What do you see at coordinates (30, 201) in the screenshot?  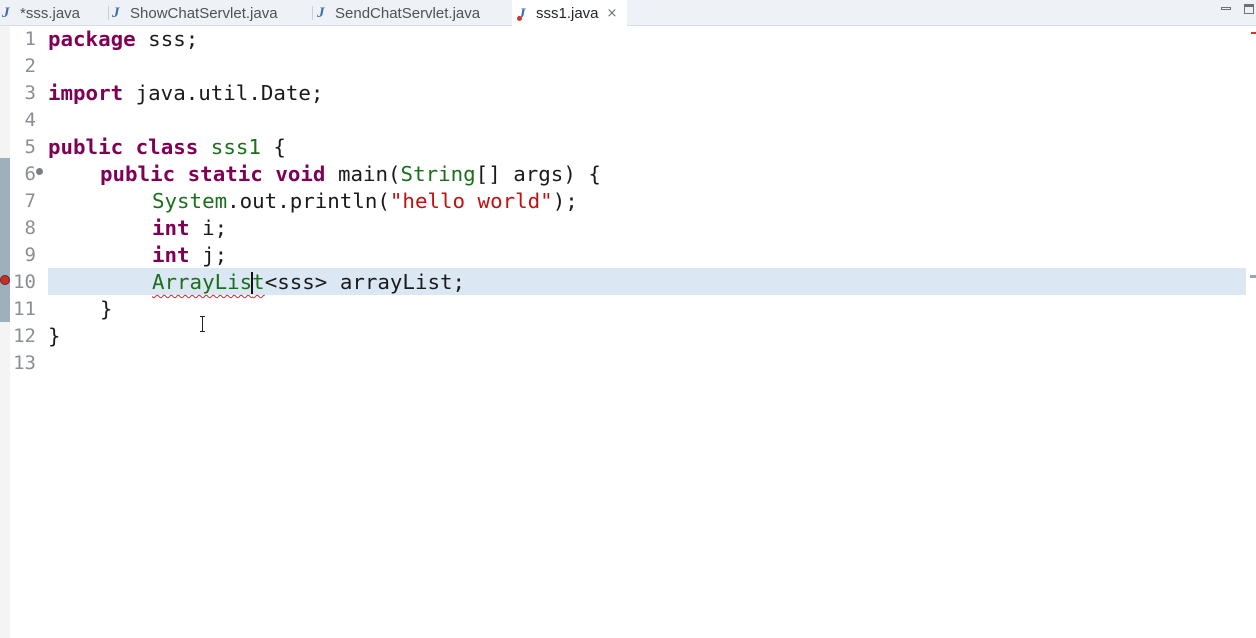 I see `line-number: 7` at bounding box center [30, 201].